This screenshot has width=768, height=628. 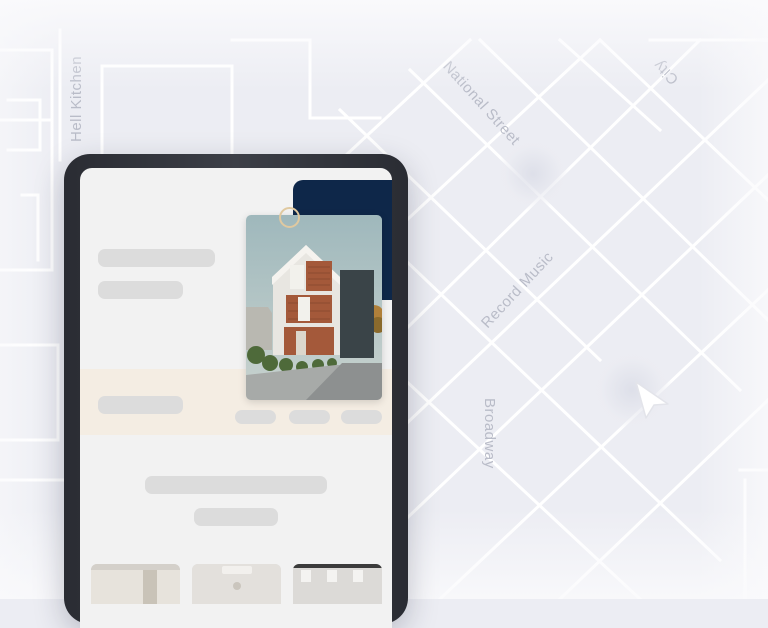 I want to click on cta-placeholder, so click(x=140, y=405).